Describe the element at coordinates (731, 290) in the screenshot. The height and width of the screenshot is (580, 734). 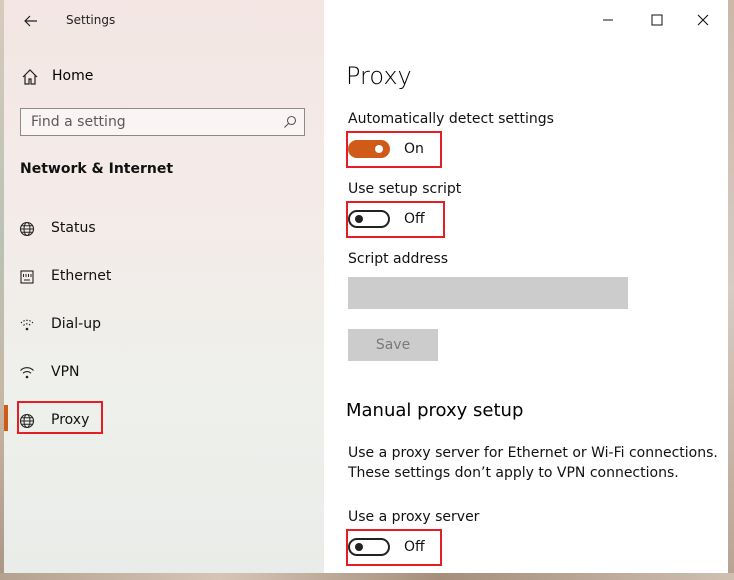
I see `wallpaper-right` at that location.